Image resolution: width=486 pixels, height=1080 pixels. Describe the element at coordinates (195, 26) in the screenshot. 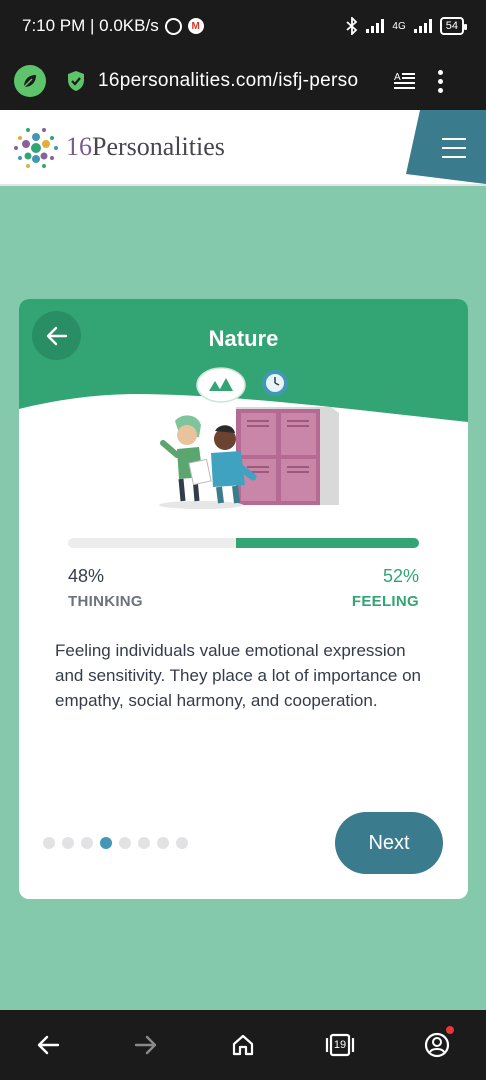

I see `gmail-icon: M` at that location.